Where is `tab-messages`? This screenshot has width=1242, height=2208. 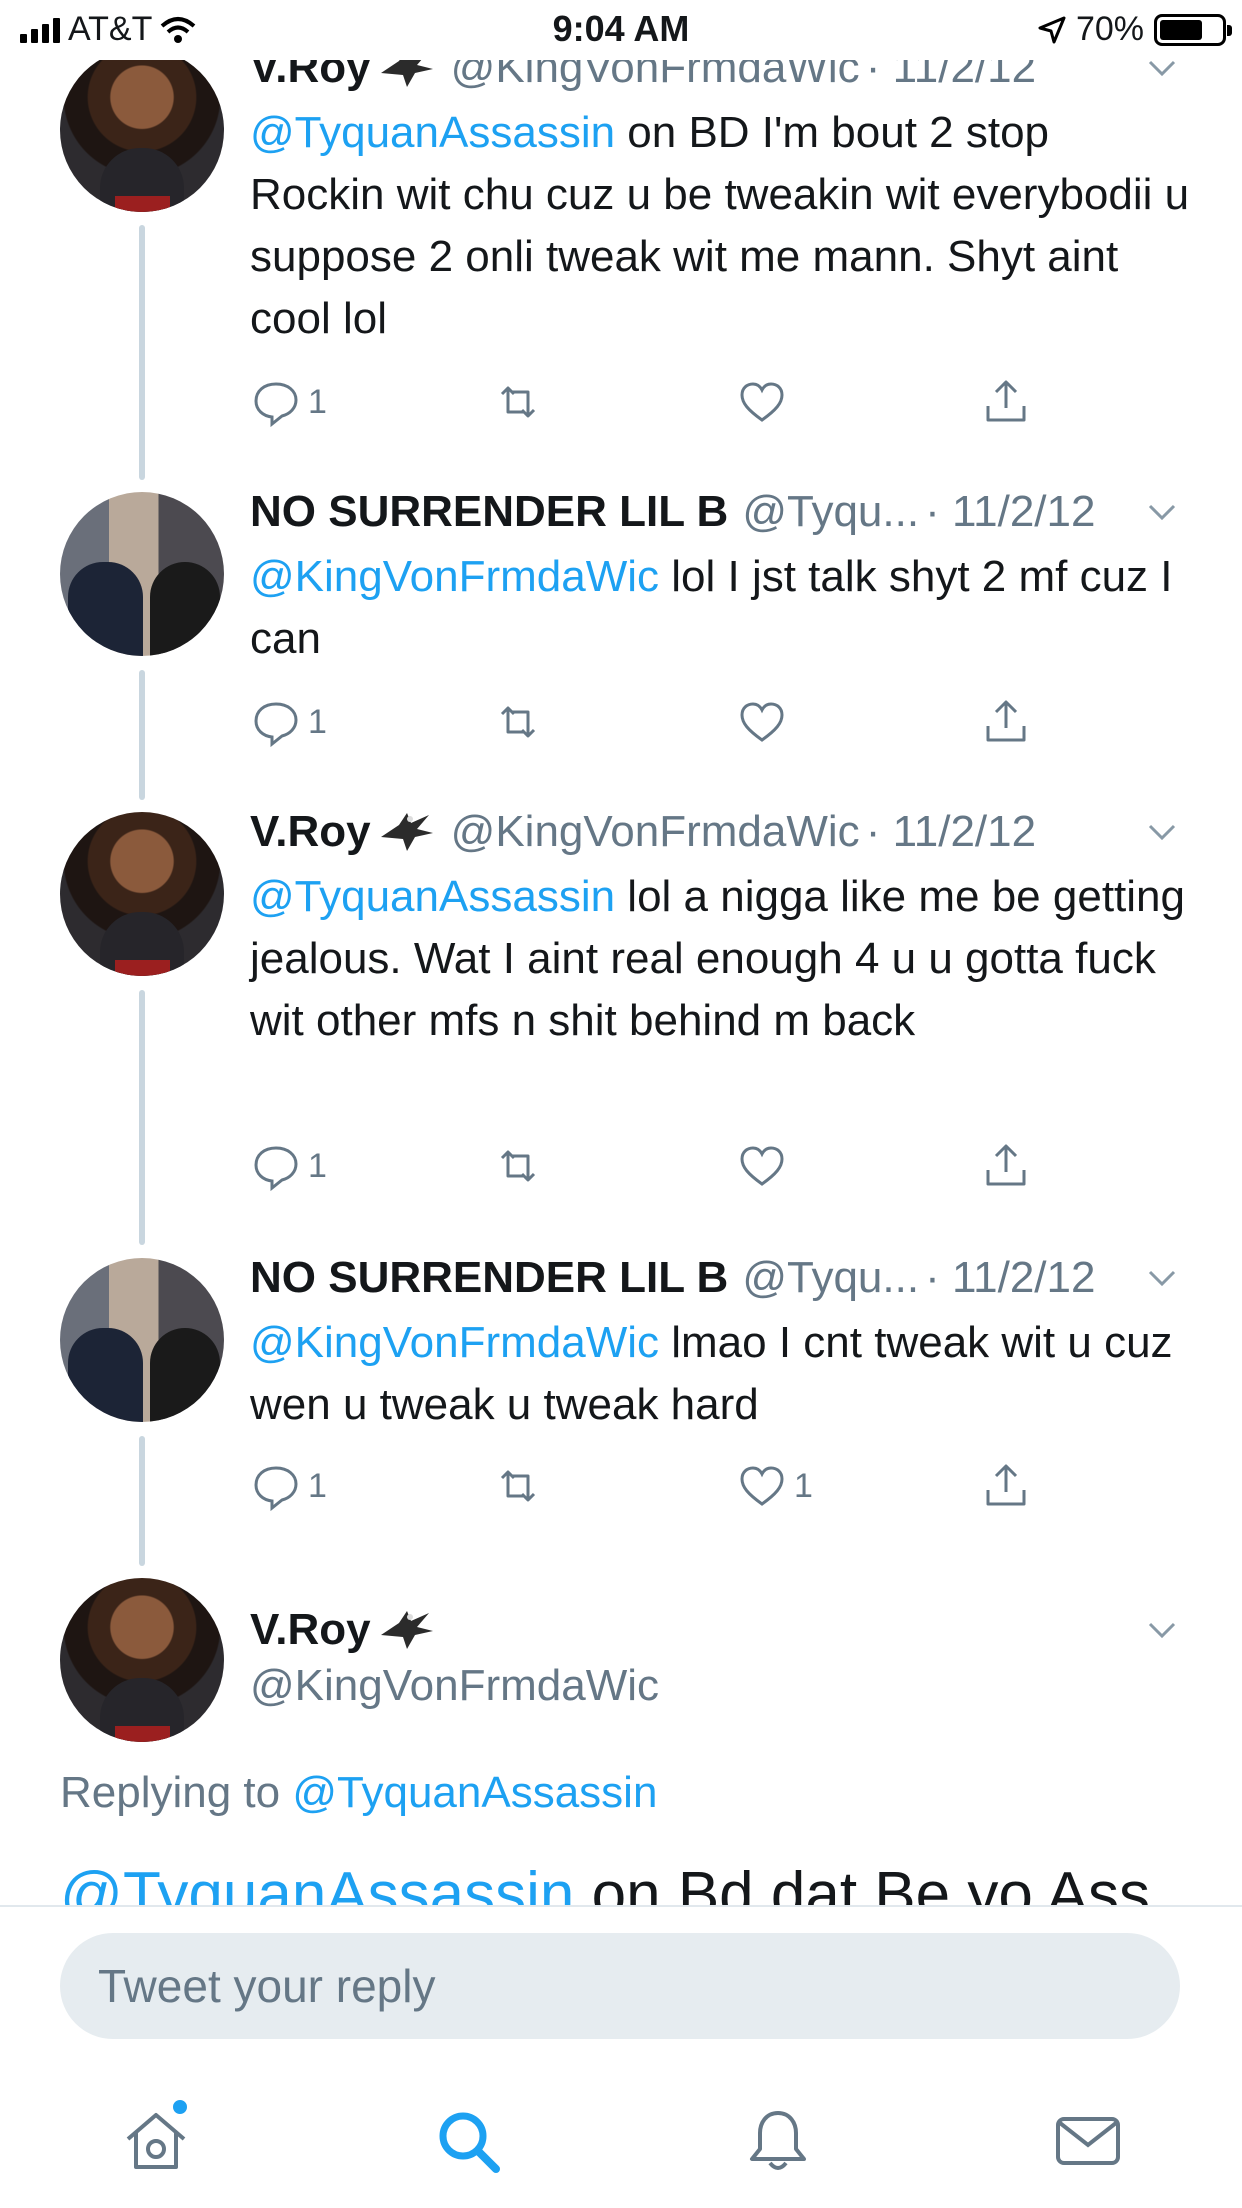
tab-messages is located at coordinates (1088, 2141).